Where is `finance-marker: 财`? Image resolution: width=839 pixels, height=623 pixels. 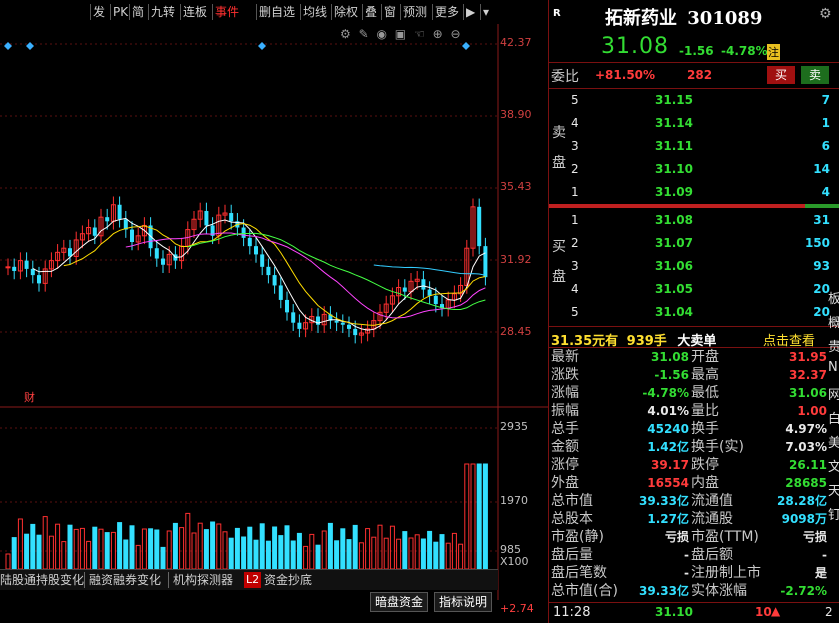 finance-marker: 财 is located at coordinates (29, 397).